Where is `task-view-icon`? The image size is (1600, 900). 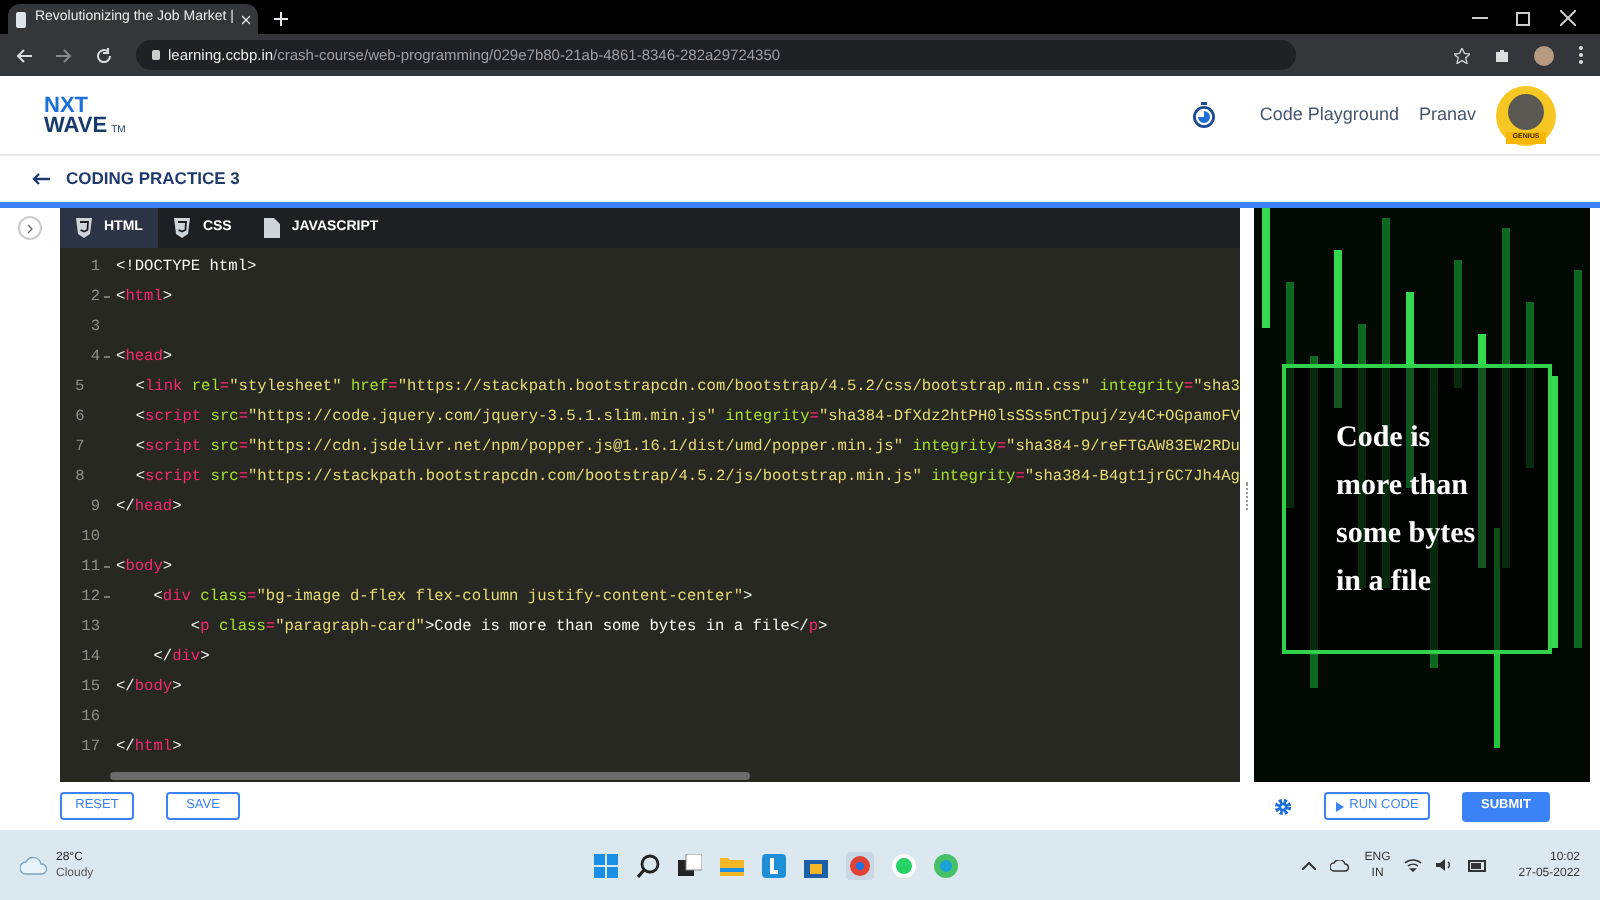
task-view-icon is located at coordinates (689, 865).